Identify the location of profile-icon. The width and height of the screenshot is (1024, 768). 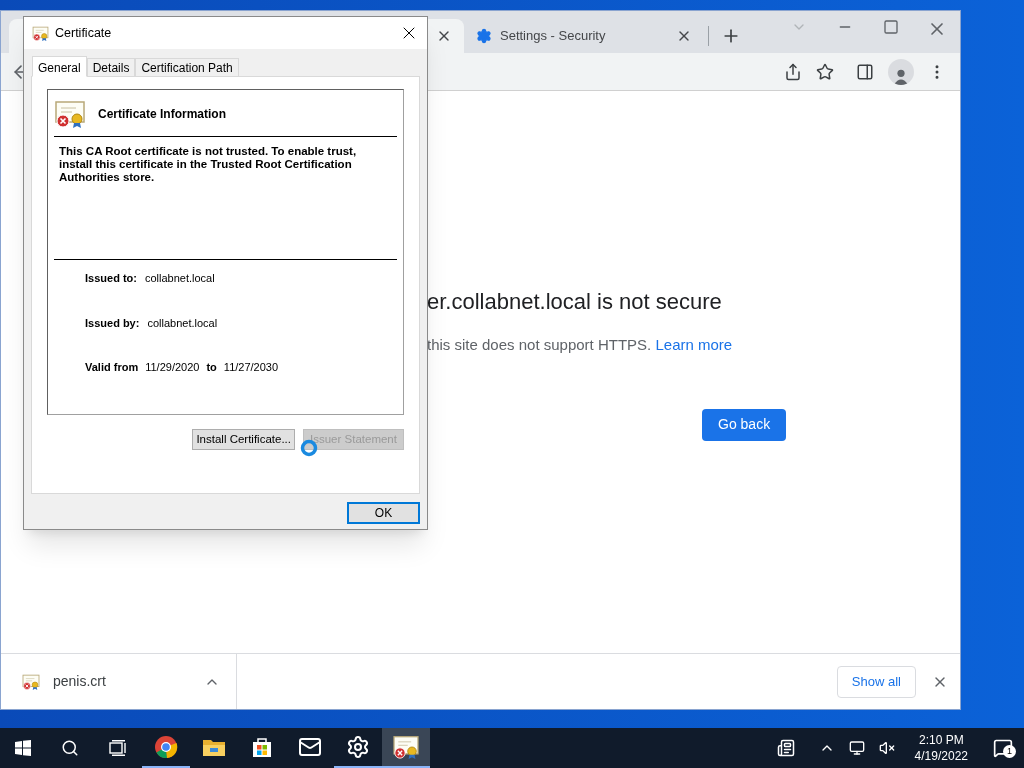
(901, 71).